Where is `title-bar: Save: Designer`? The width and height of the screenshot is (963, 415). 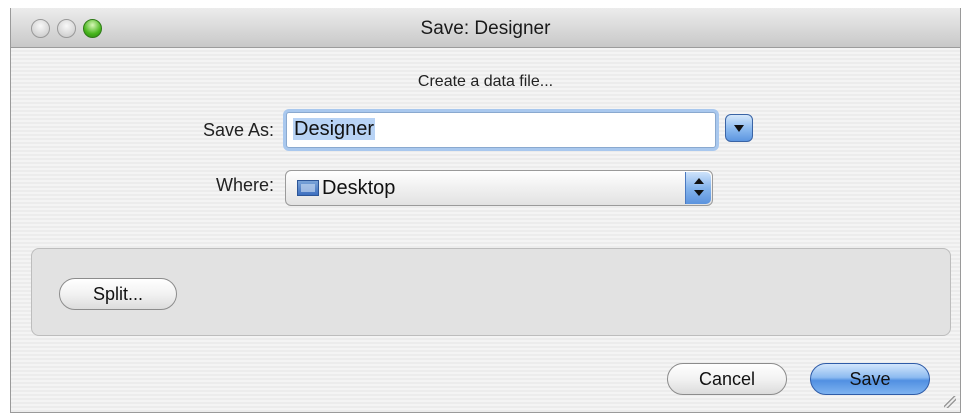 title-bar: Save: Designer is located at coordinates (485, 28).